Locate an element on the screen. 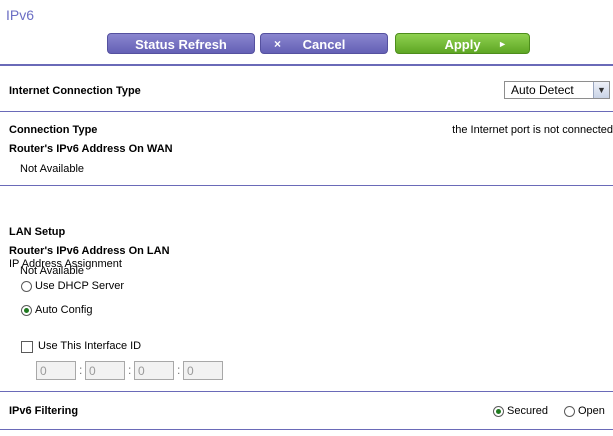 The image size is (613, 436). cancel-button: × Cancel is located at coordinates (324, 43).